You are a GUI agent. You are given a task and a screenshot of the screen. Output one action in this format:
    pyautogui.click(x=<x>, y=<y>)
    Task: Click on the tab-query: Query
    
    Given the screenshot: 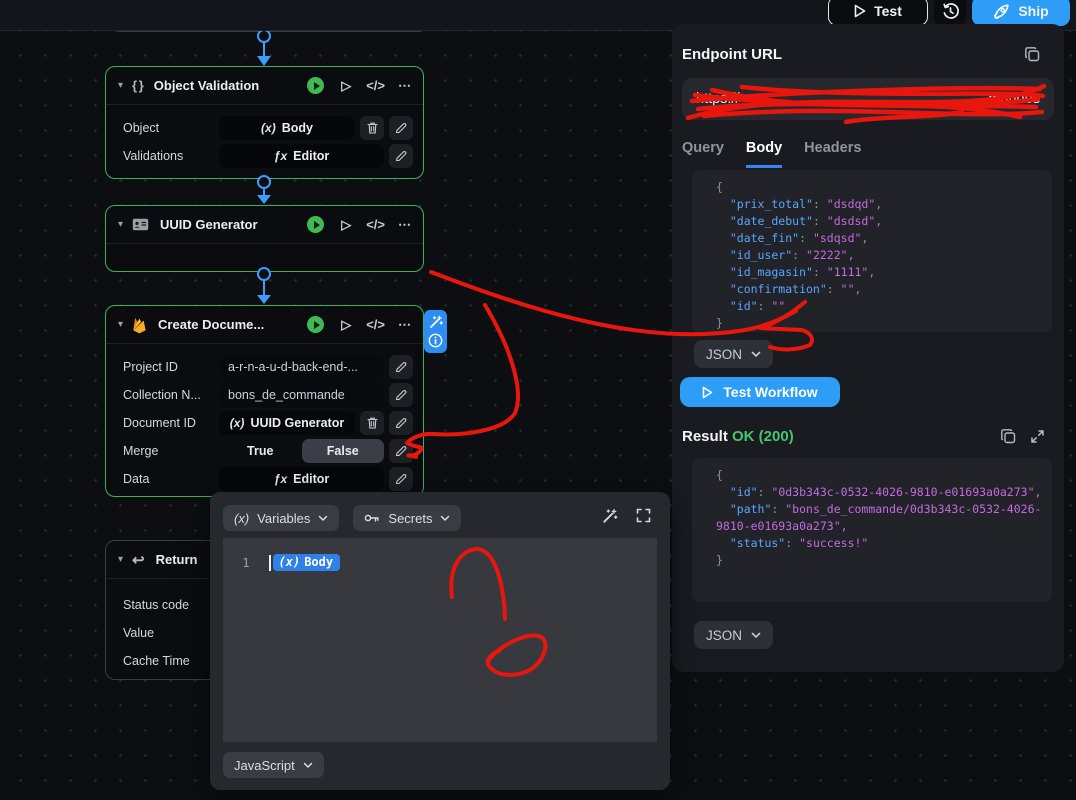 What is the action you would take?
    pyautogui.click(x=703, y=154)
    